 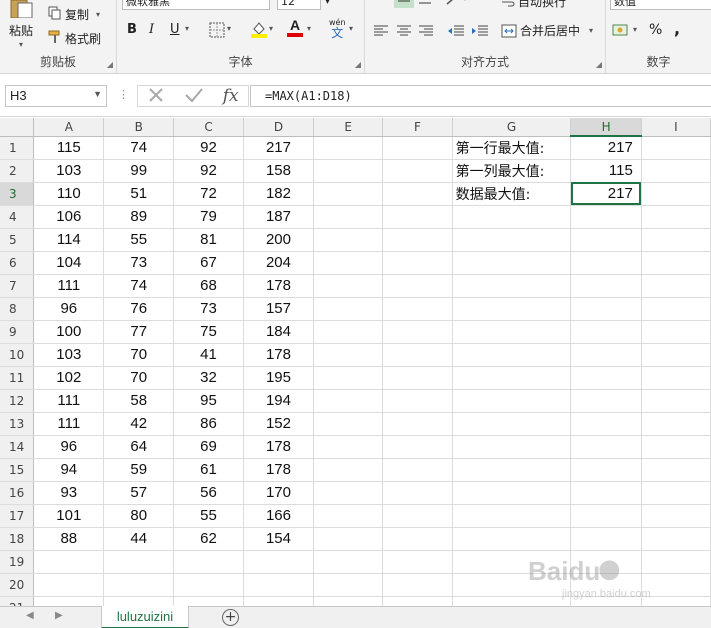 What do you see at coordinates (381, 31) in the screenshot?
I see `align-left-icon` at bounding box center [381, 31].